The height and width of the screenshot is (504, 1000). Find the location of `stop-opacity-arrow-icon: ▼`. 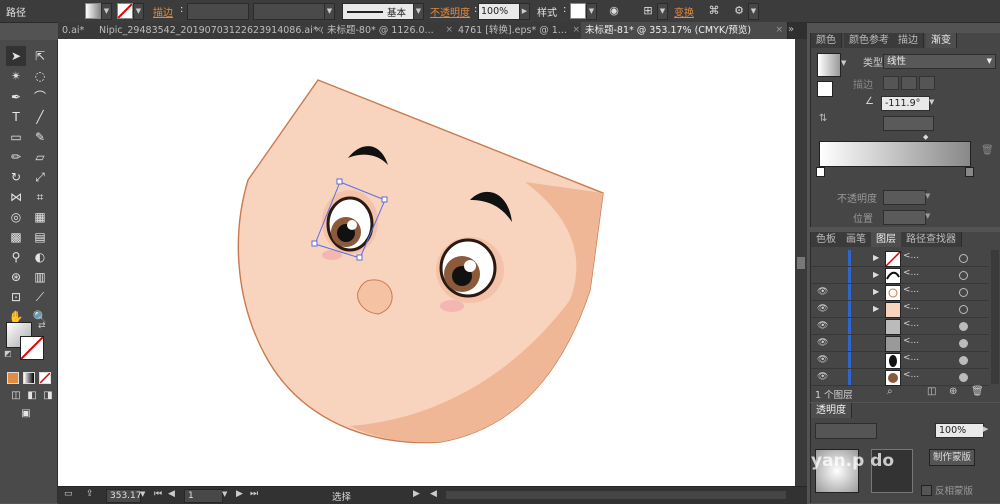

stop-opacity-arrow-icon: ▼ is located at coordinates (927, 196).